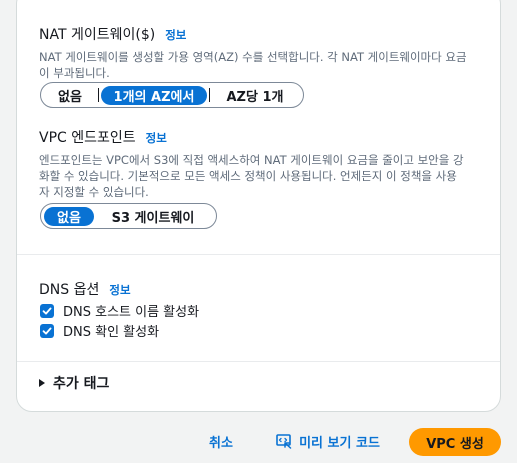 The width and height of the screenshot is (517, 463). I want to click on preview-code-button: 미리 보기 코드, so click(328, 441).